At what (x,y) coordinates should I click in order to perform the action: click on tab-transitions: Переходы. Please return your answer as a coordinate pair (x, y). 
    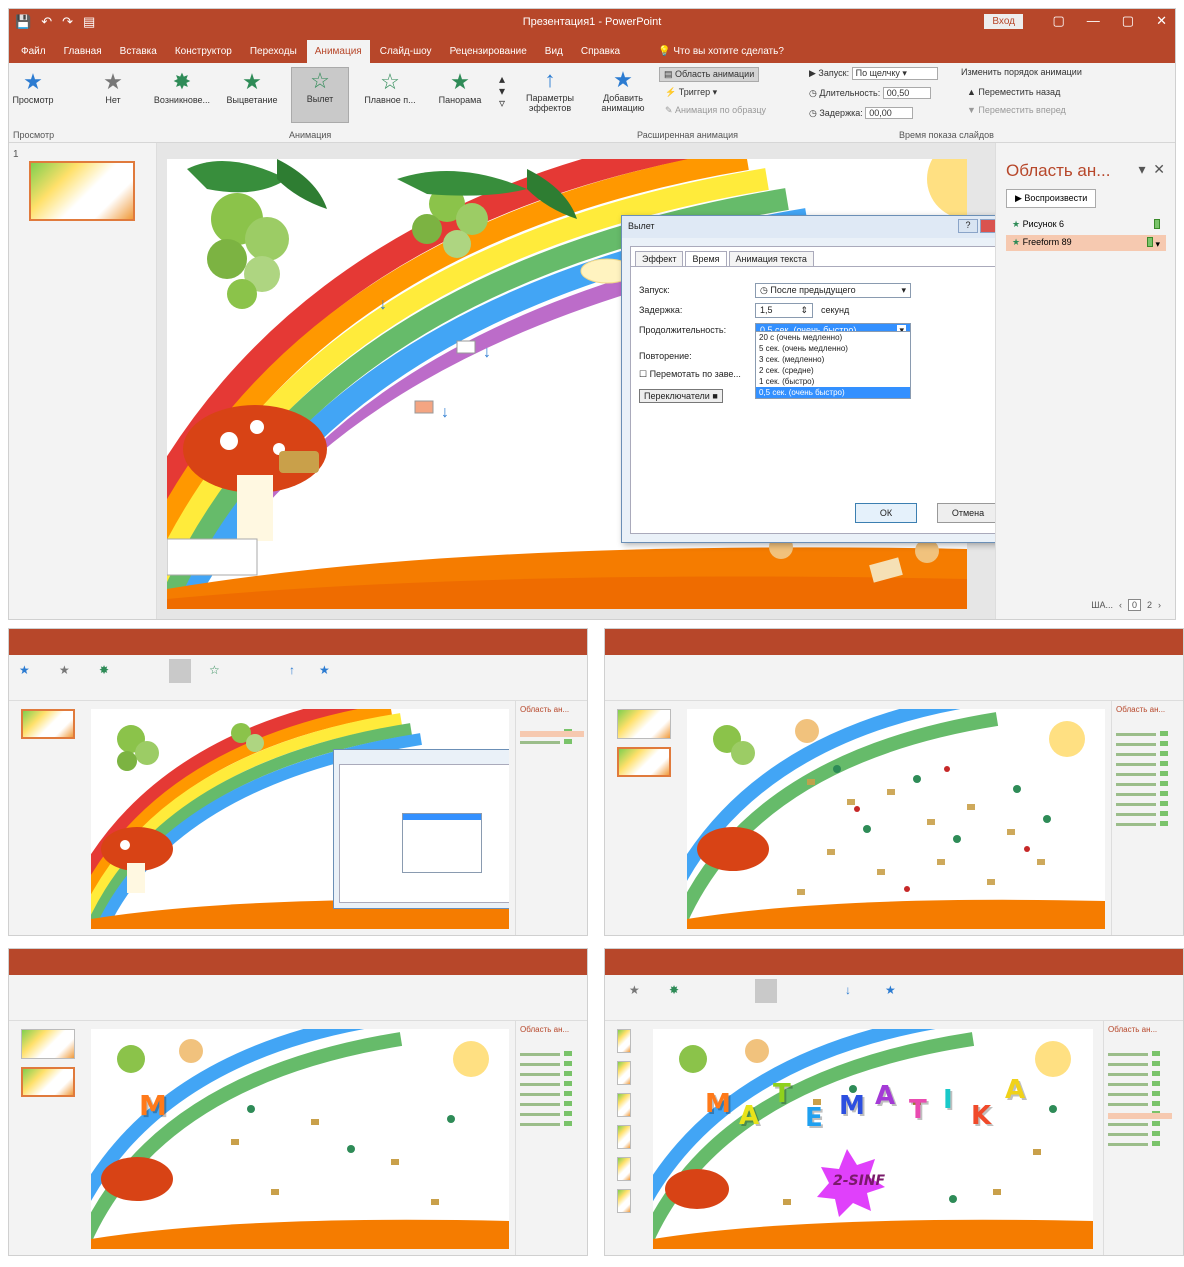
    Looking at the image, I should click on (273, 51).